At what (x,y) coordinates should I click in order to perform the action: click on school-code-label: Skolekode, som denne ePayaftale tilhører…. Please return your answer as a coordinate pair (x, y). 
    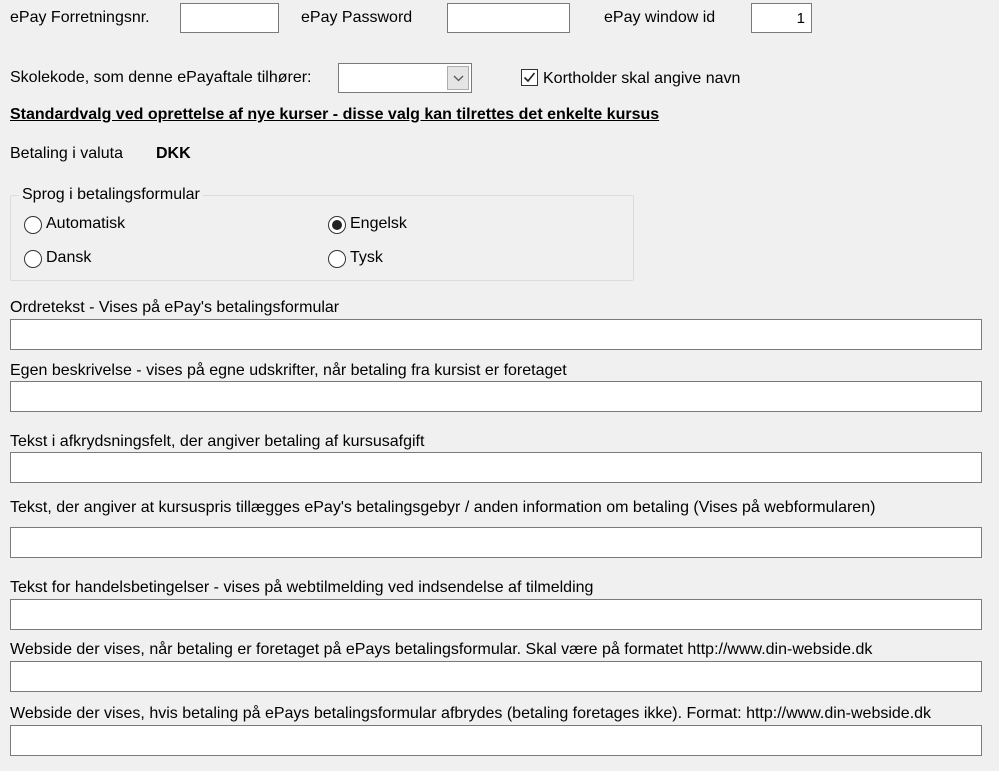
    Looking at the image, I should click on (161, 77).